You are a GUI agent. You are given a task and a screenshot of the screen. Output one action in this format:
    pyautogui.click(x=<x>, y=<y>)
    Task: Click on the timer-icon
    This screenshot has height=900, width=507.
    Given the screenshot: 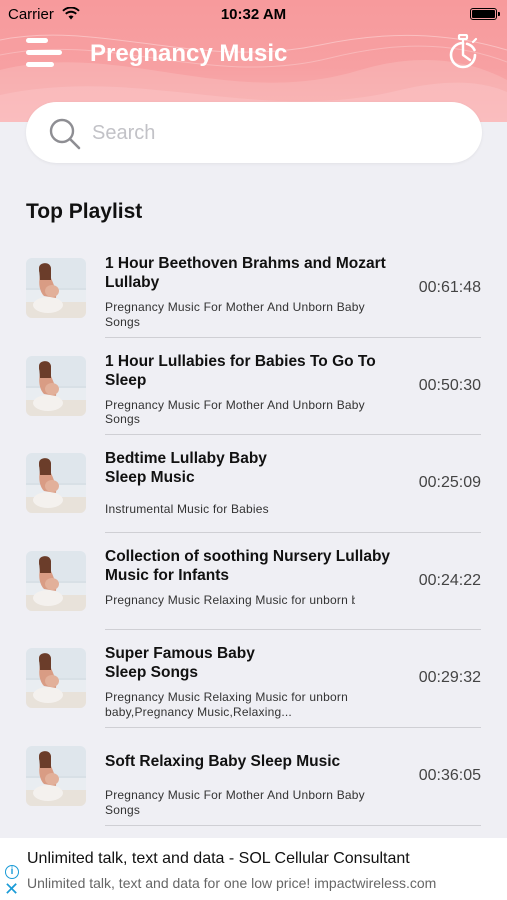 What is the action you would take?
    pyautogui.click(x=463, y=52)
    